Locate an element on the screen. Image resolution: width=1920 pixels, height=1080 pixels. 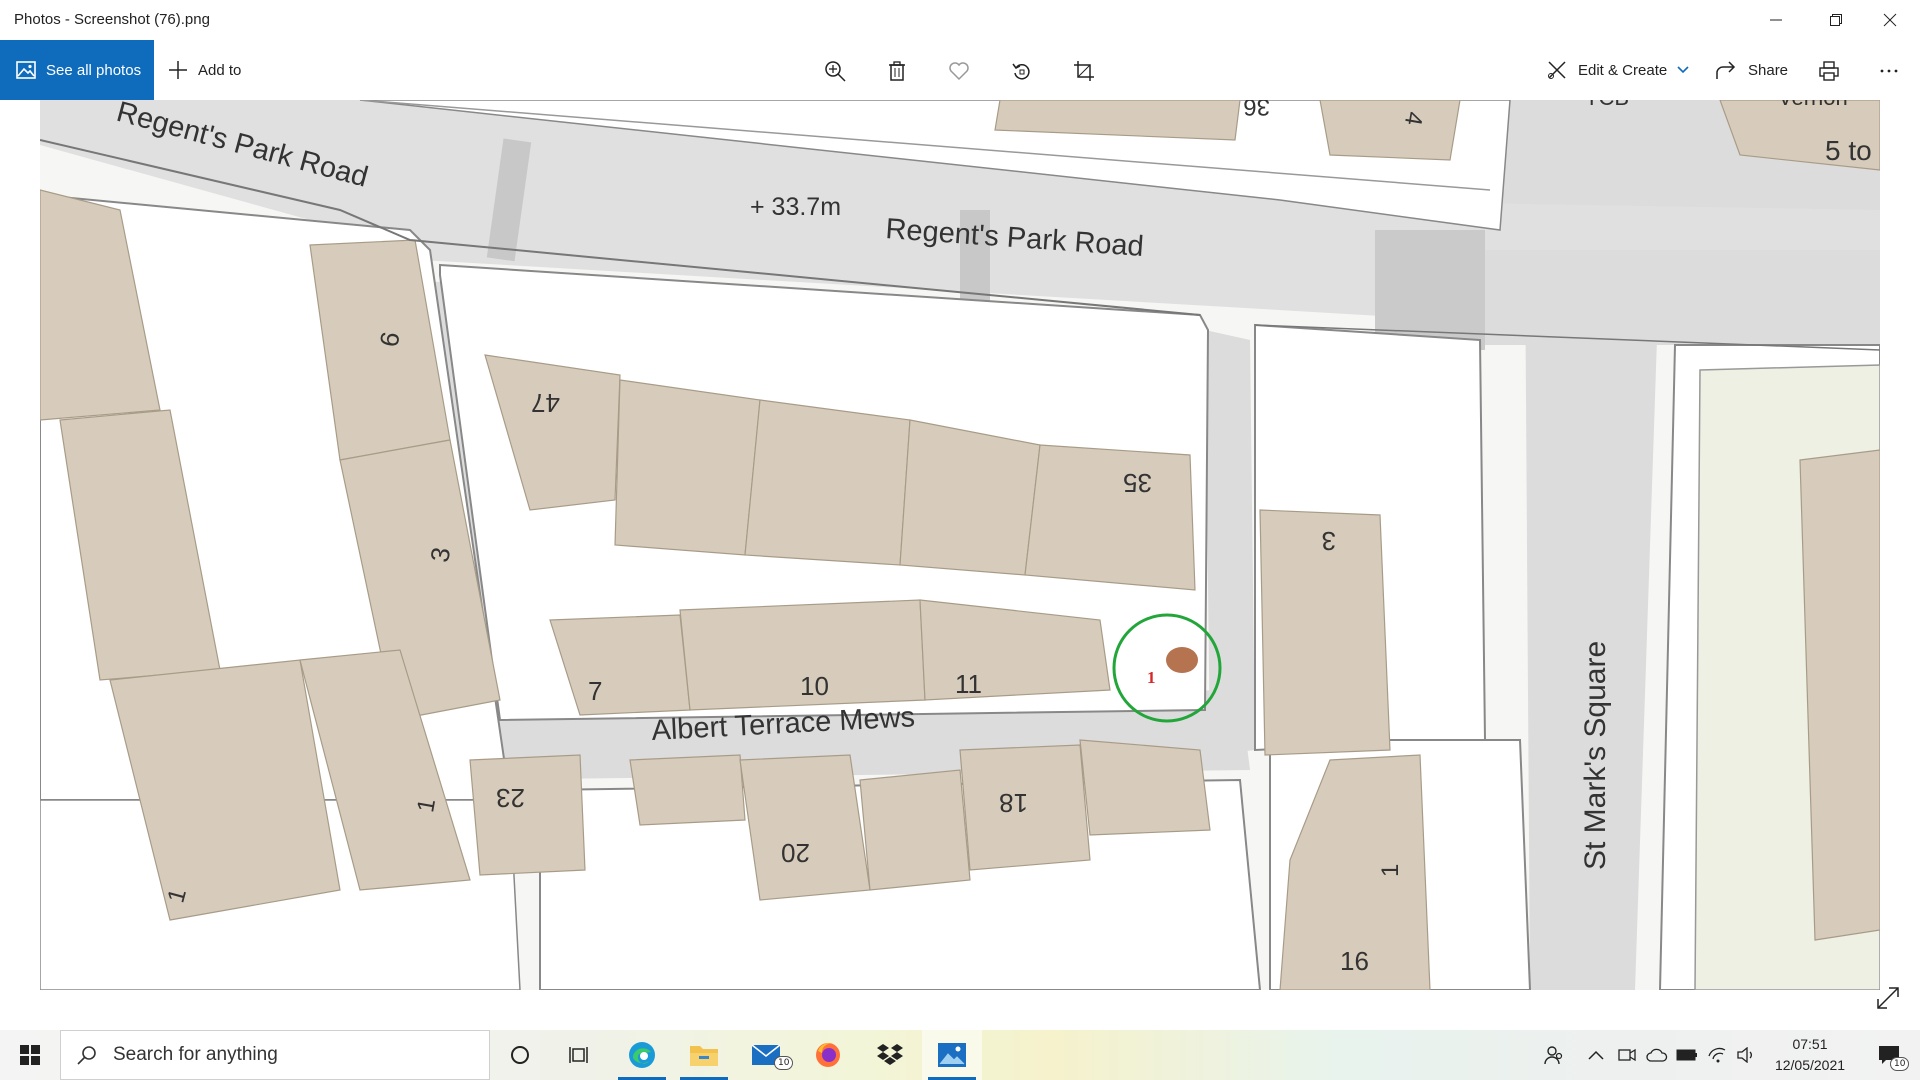
zoom-button is located at coordinates (835, 71).